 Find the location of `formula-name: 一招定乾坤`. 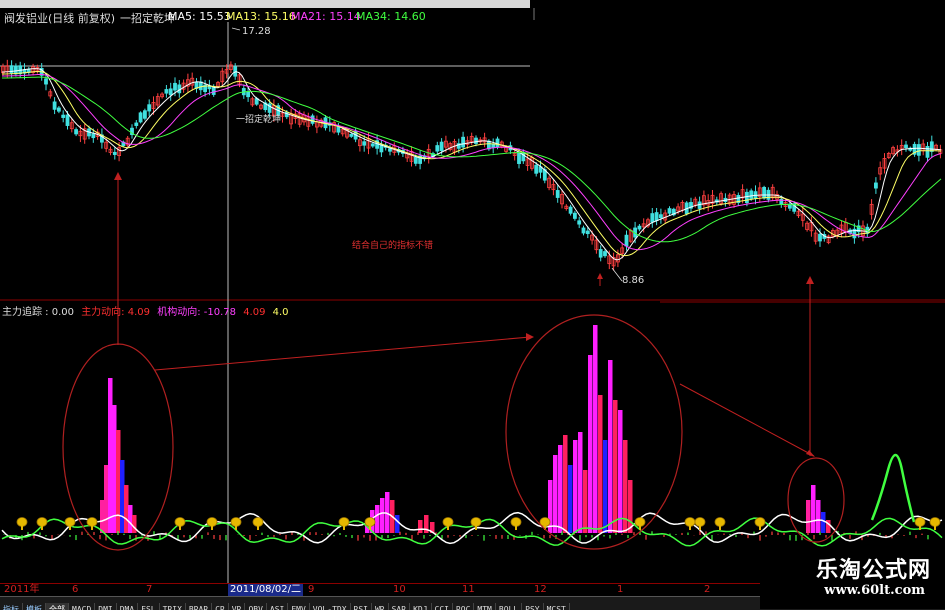

formula-name: 一招定乾坤 is located at coordinates (147, 18).